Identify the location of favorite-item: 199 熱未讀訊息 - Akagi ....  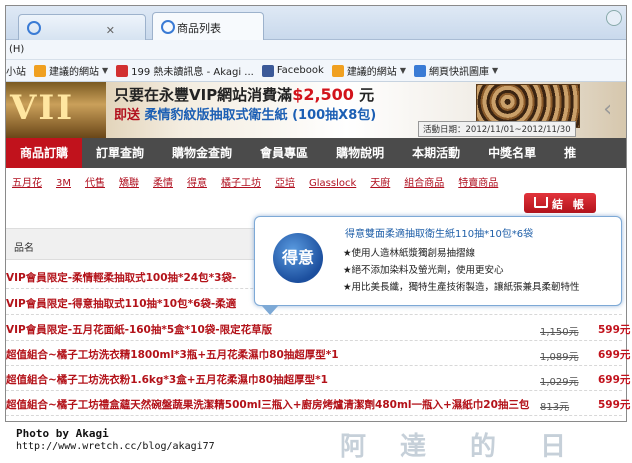
(185, 70).